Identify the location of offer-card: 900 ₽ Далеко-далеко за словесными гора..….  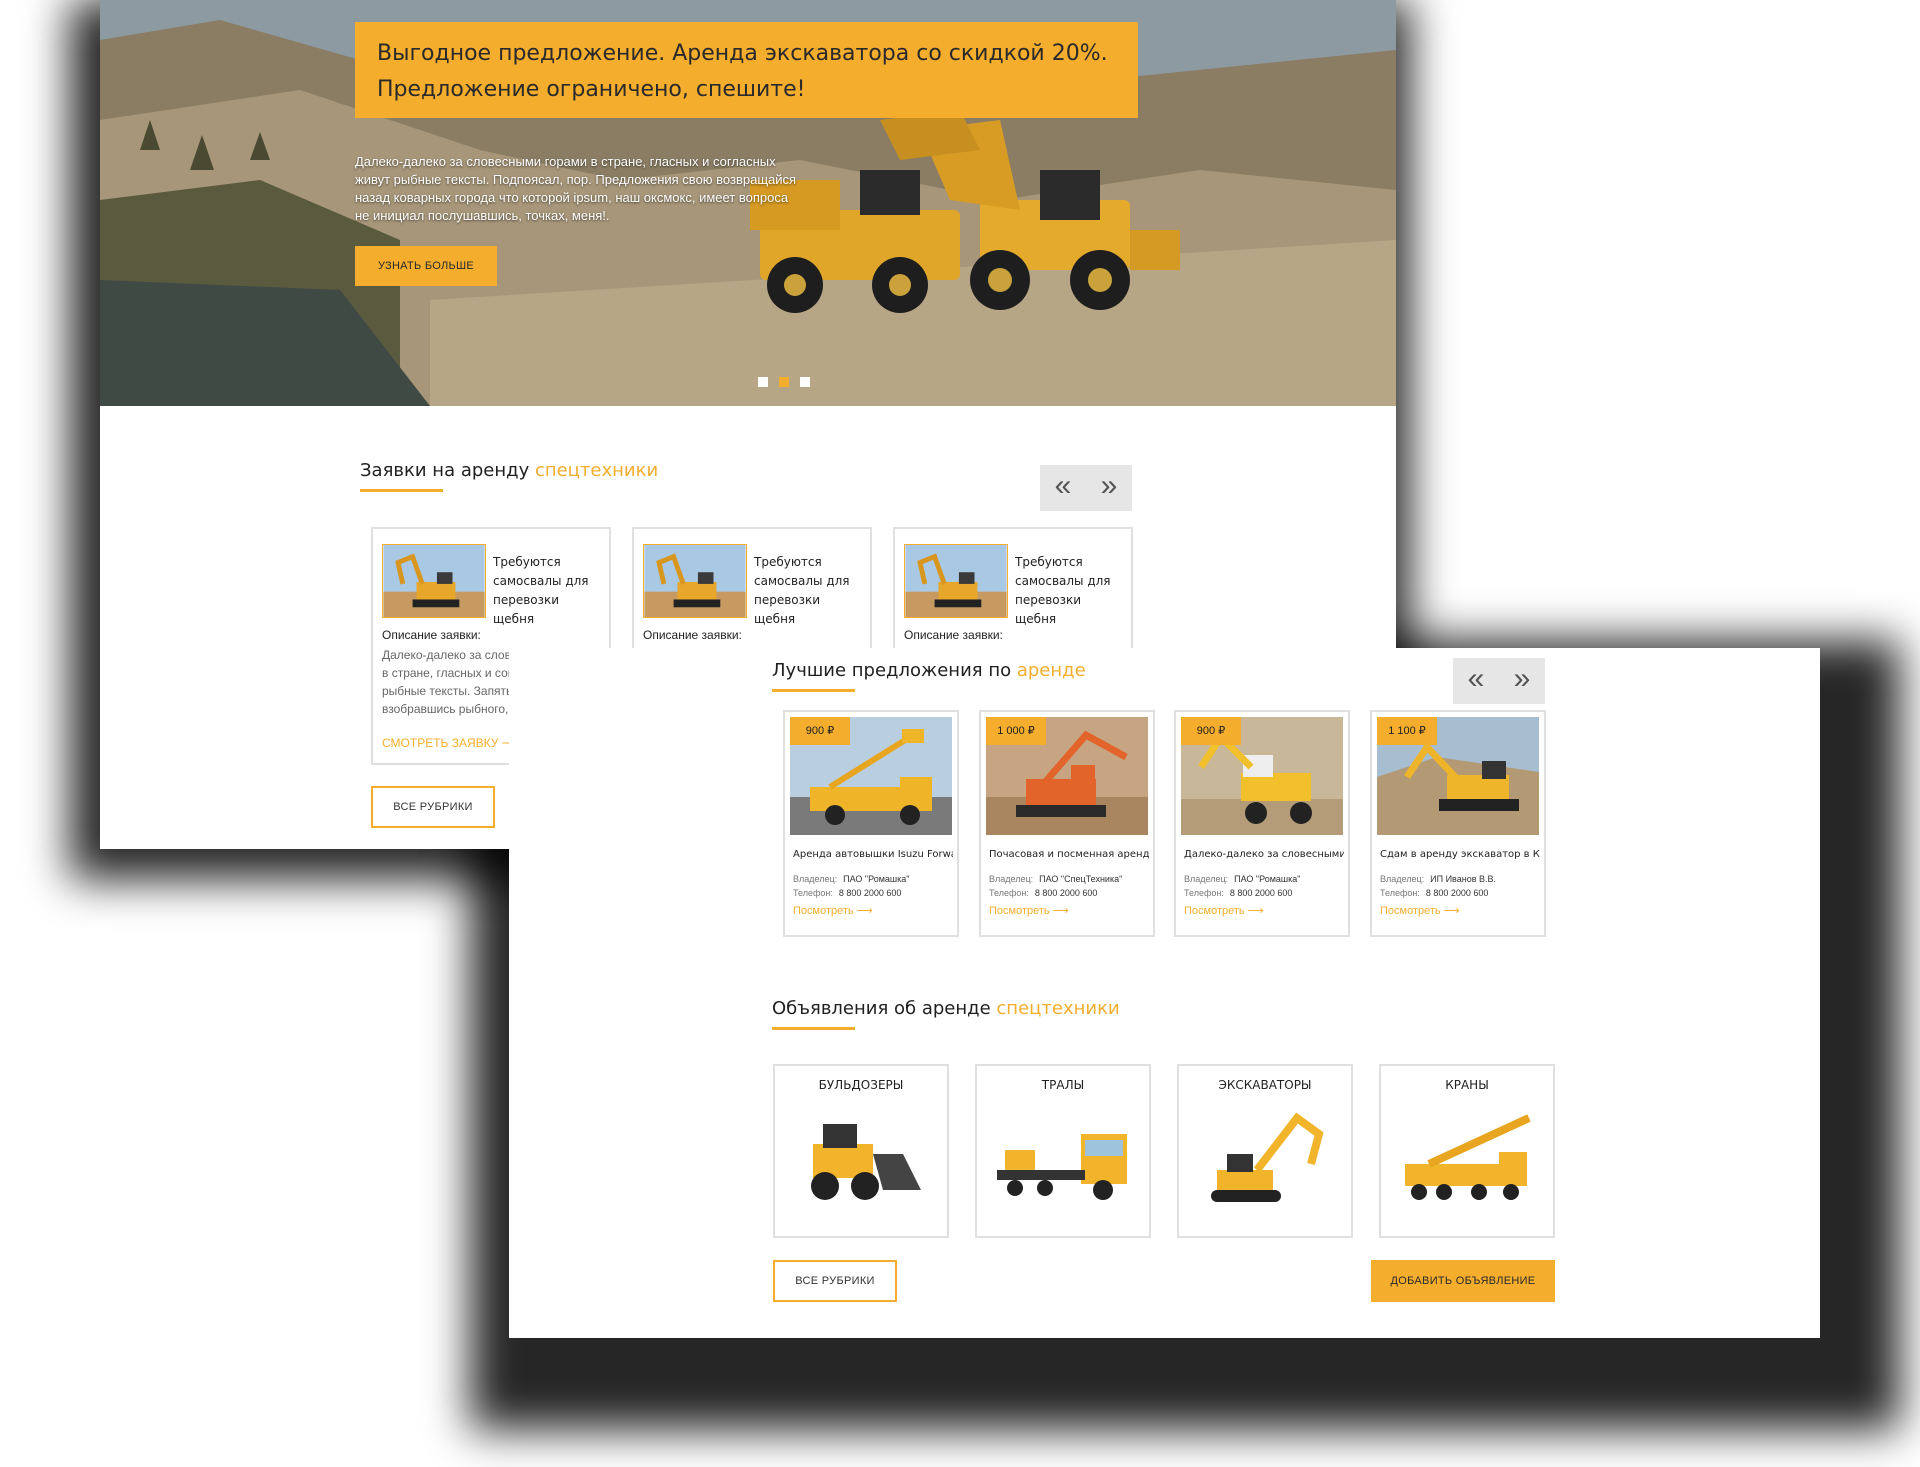
(1262, 823).